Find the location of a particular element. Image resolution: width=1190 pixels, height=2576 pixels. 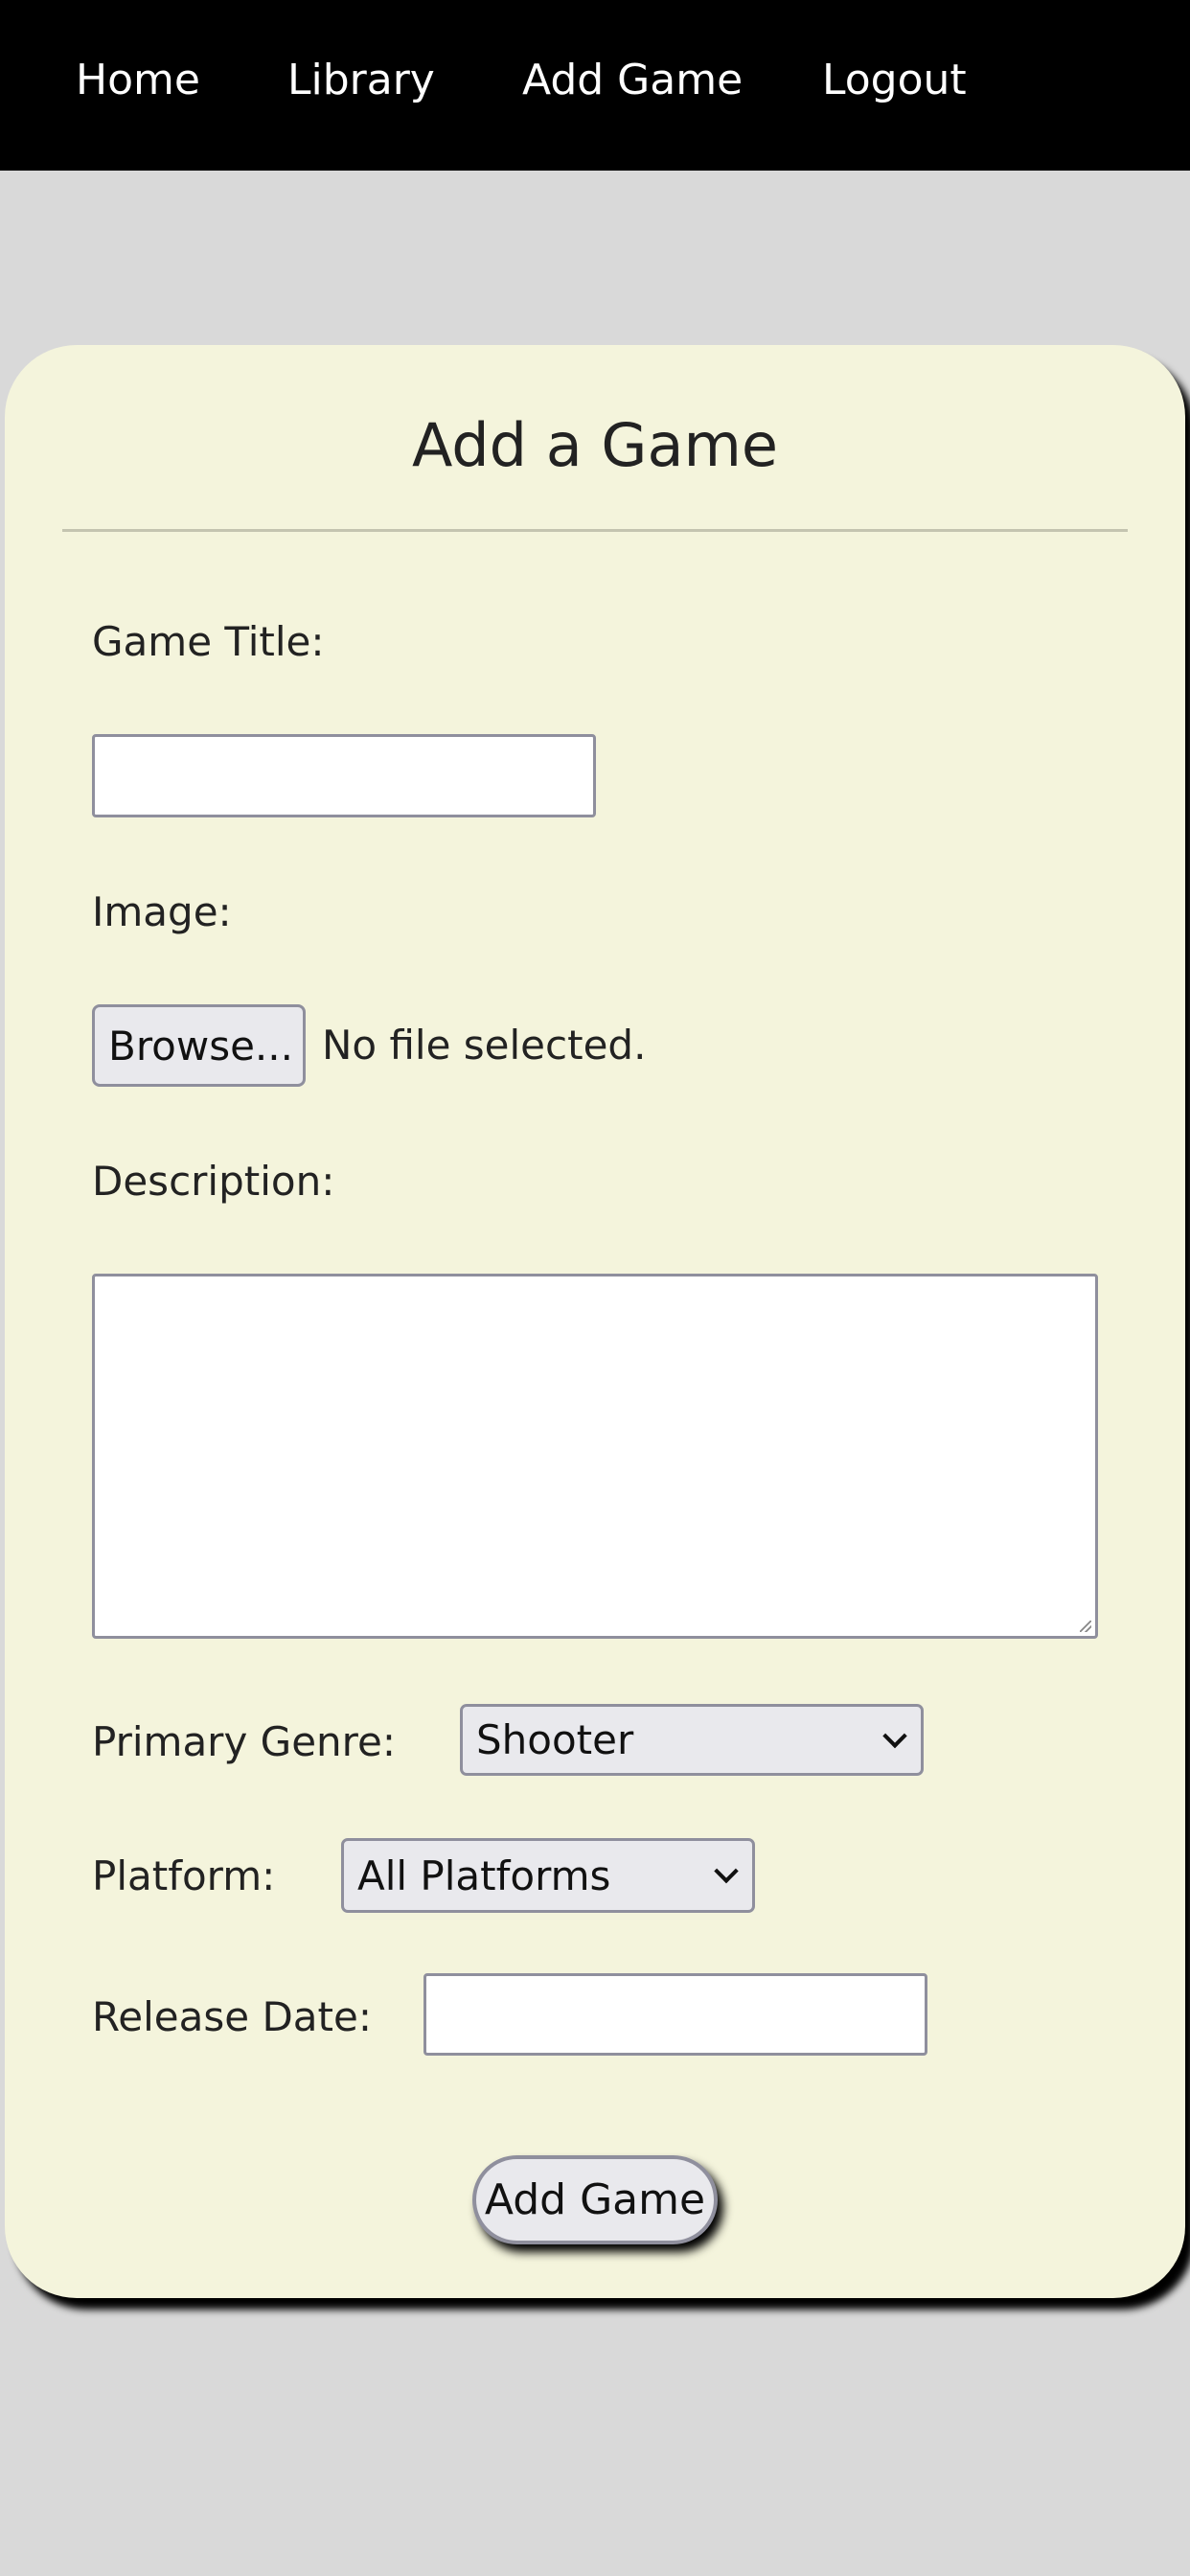

genre-selected-value: Shooter is located at coordinates (555, 1740).